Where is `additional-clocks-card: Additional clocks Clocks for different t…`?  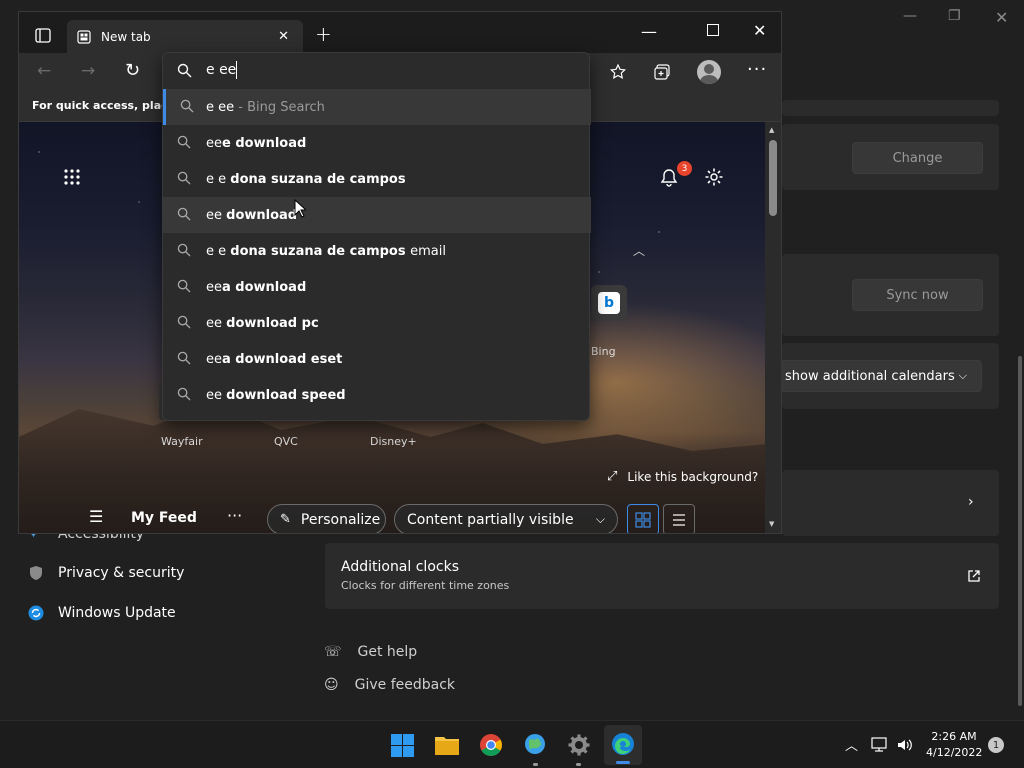
additional-clocks-card: Additional clocks Clocks for different t… is located at coordinates (662, 576).